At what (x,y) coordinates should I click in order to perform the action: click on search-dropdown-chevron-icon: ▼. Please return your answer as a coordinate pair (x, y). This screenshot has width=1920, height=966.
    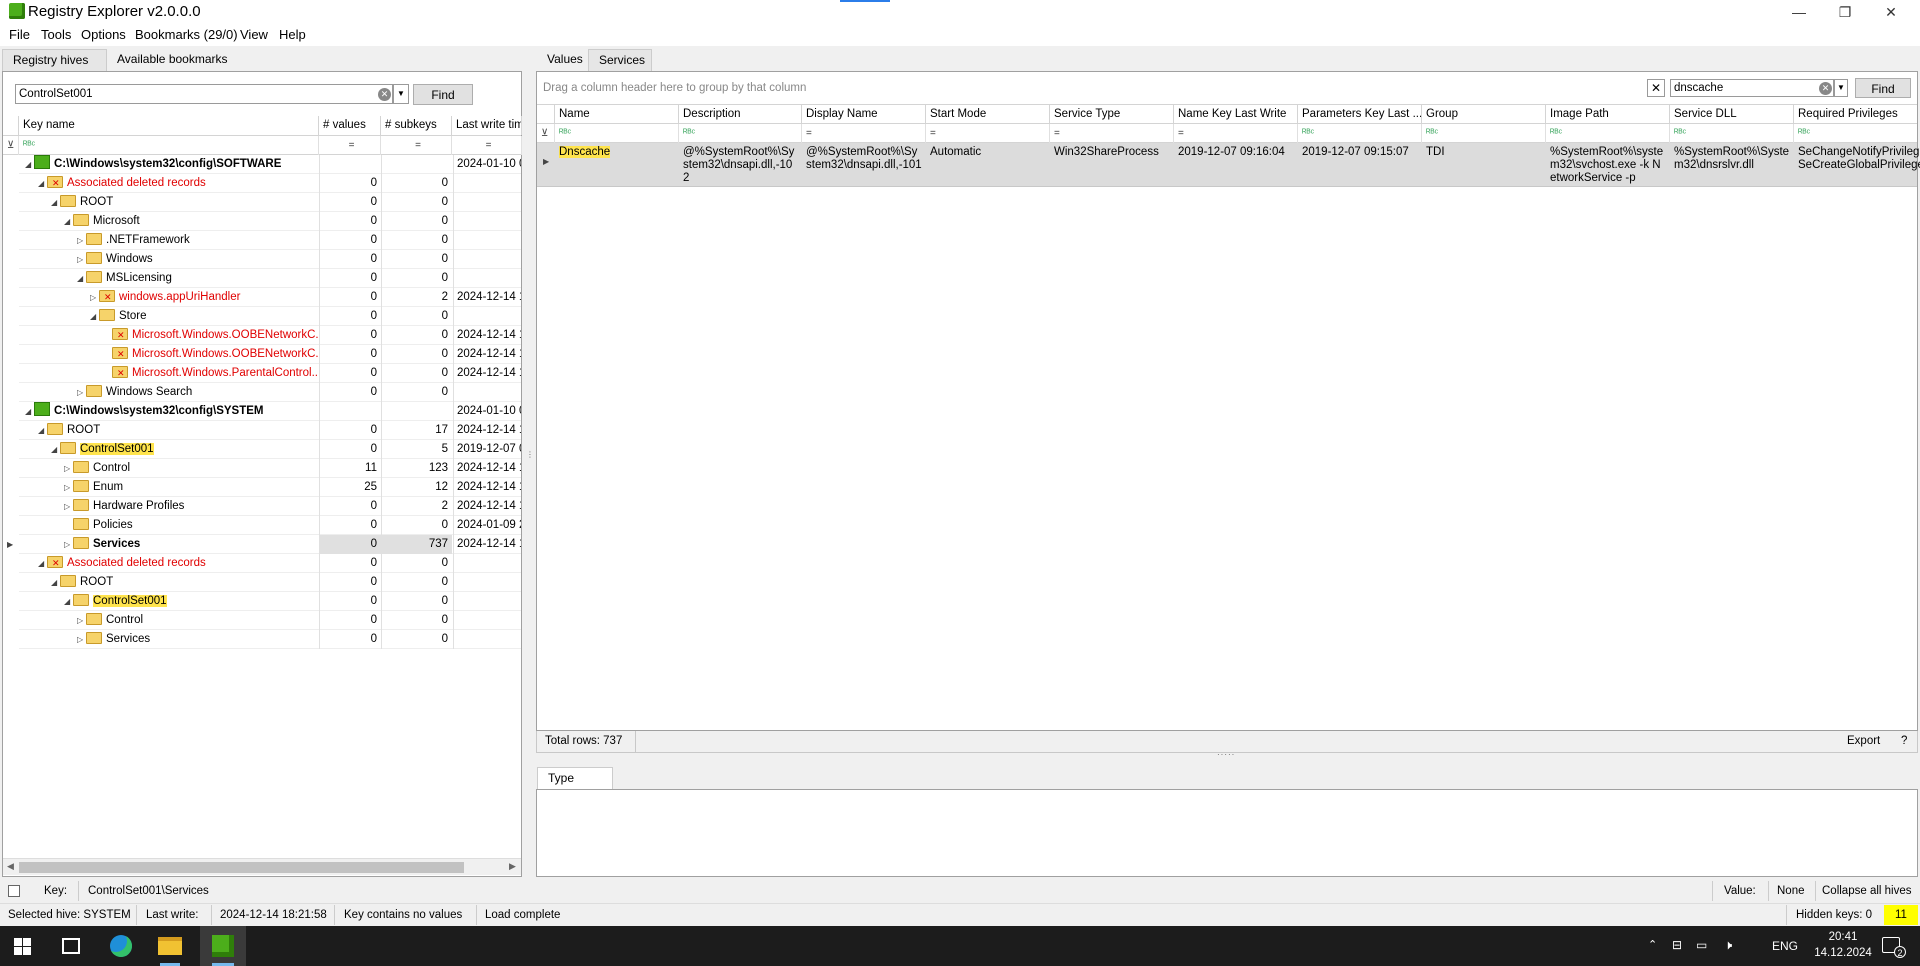
    Looking at the image, I should click on (401, 94).